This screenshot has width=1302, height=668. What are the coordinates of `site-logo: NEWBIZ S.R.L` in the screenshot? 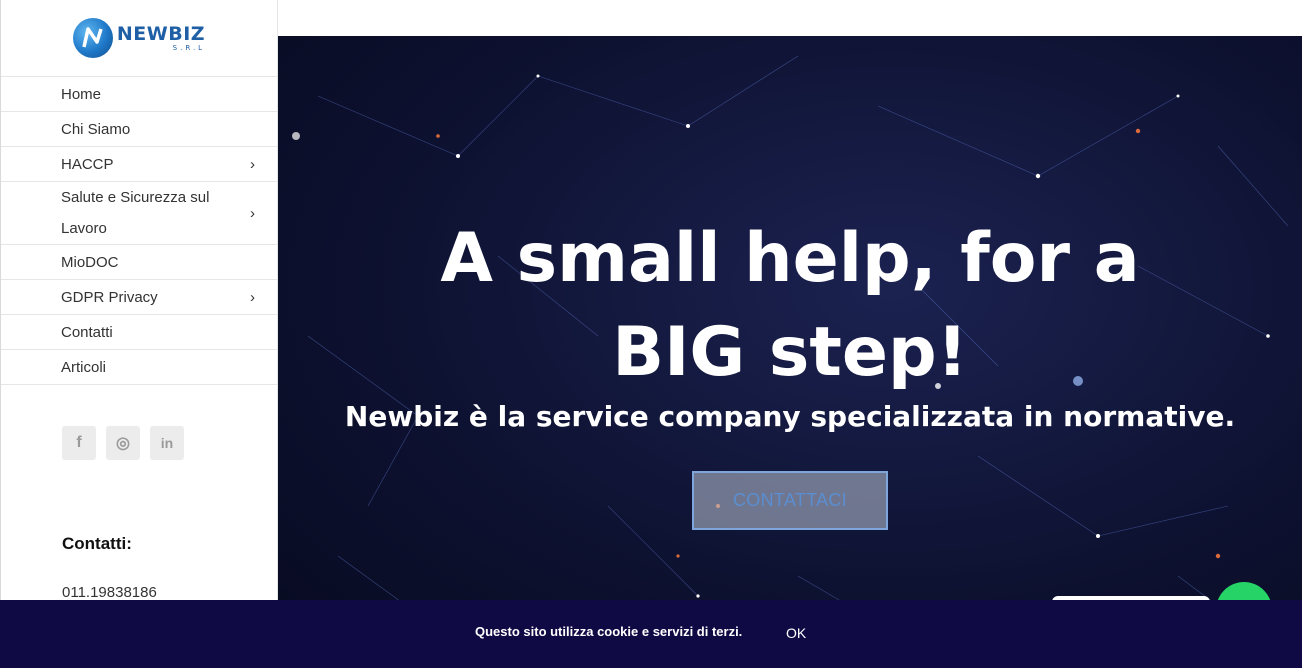 It's located at (139, 38).